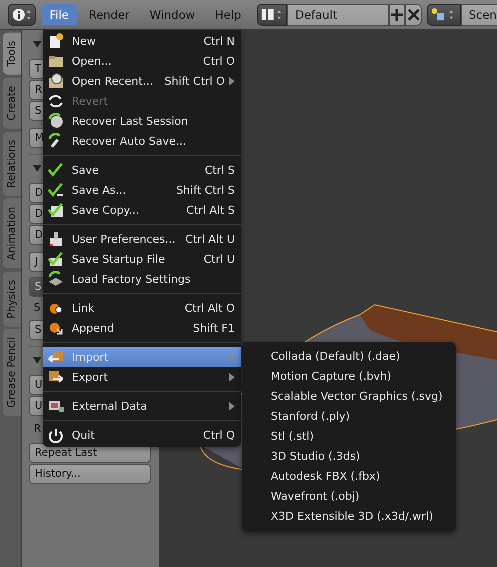  What do you see at coordinates (349, 396) in the screenshot?
I see `menu-item: Scalable Vector Graphics (.svg)` at bounding box center [349, 396].